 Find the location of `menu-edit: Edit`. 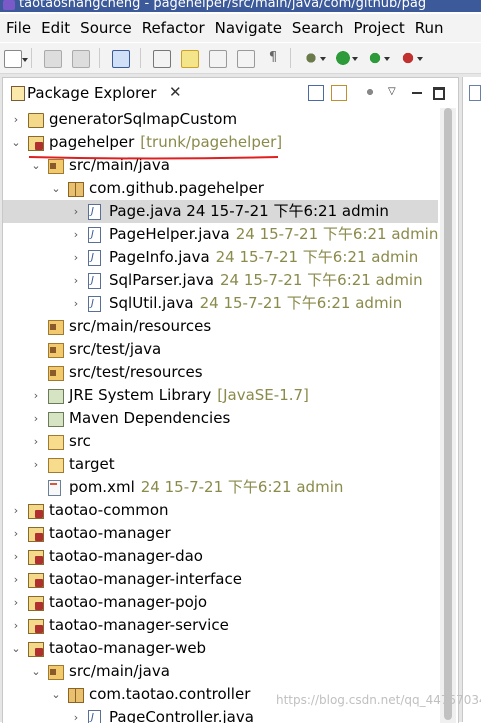

menu-edit: Edit is located at coordinates (54, 25).